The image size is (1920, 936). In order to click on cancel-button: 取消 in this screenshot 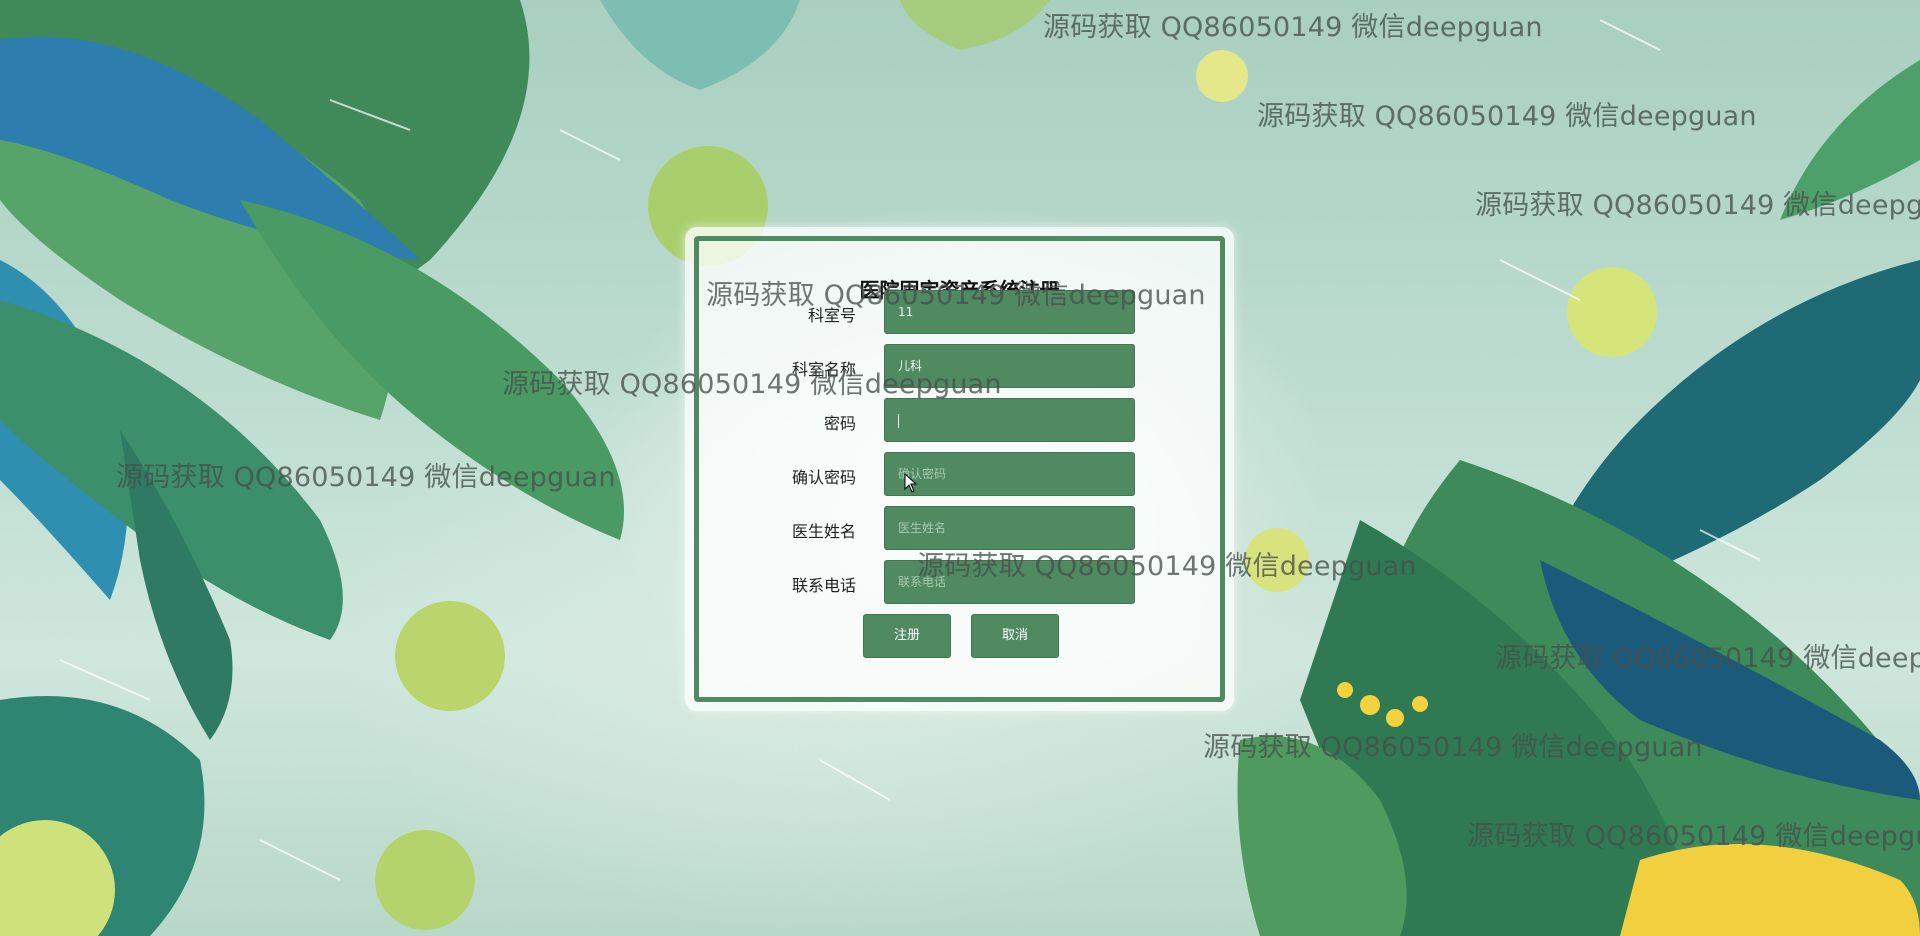, I will do `click(1015, 636)`.